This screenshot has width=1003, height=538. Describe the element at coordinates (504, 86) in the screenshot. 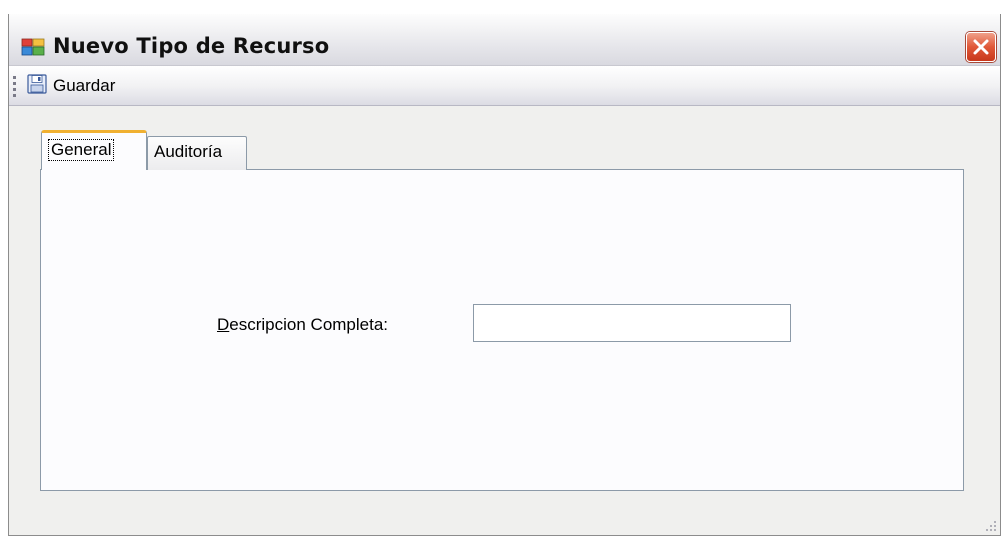

I see `toolbar: Guardar` at that location.